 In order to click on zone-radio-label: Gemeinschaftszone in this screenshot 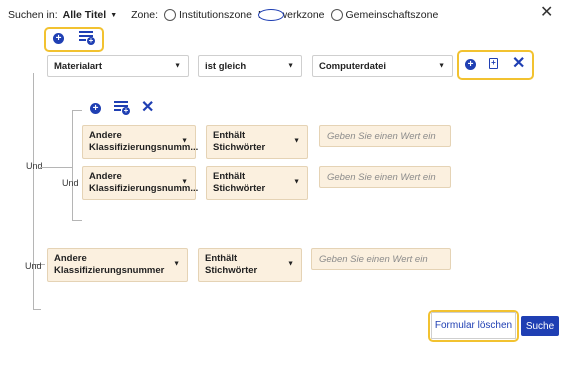, I will do `click(392, 15)`.